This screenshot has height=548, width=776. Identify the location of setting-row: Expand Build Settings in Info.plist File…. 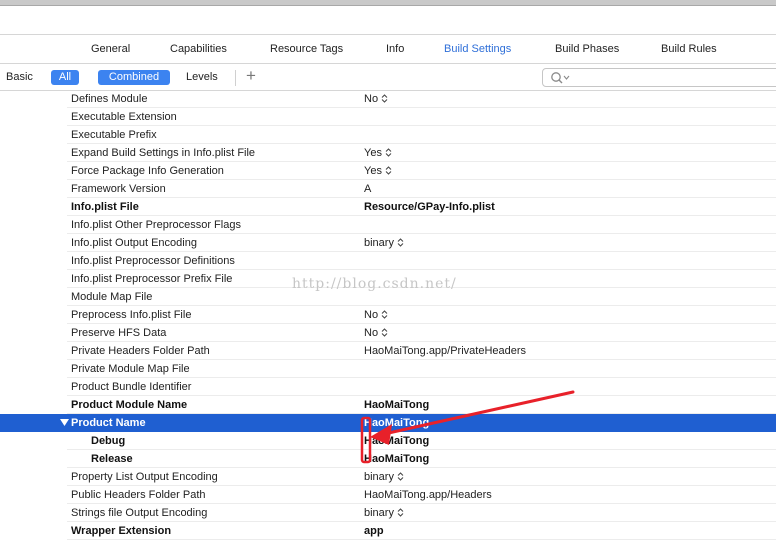
(388, 153).